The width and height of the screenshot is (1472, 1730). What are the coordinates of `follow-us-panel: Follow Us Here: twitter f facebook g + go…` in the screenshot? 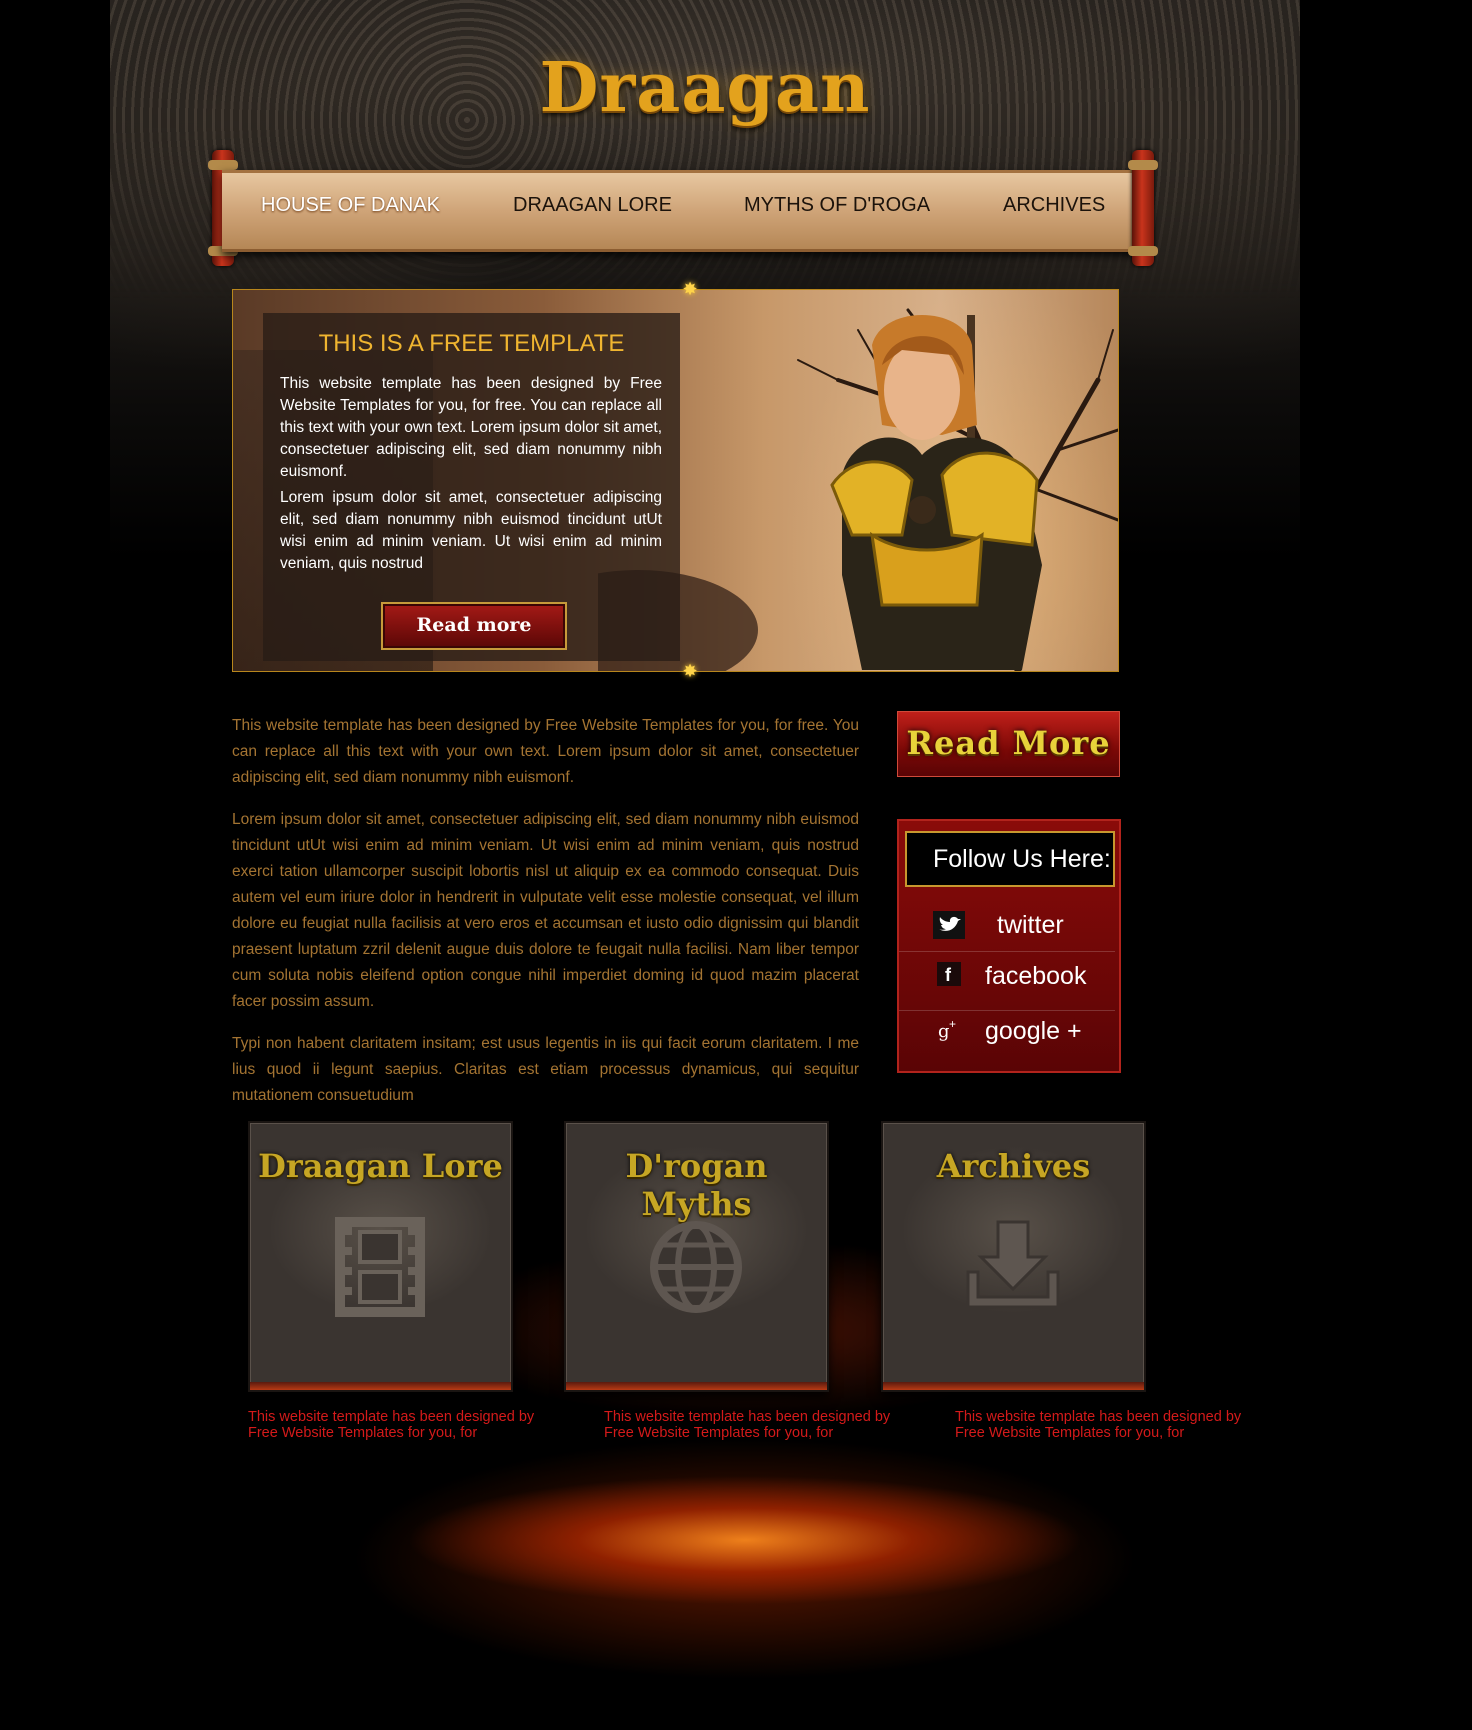 It's located at (1009, 946).